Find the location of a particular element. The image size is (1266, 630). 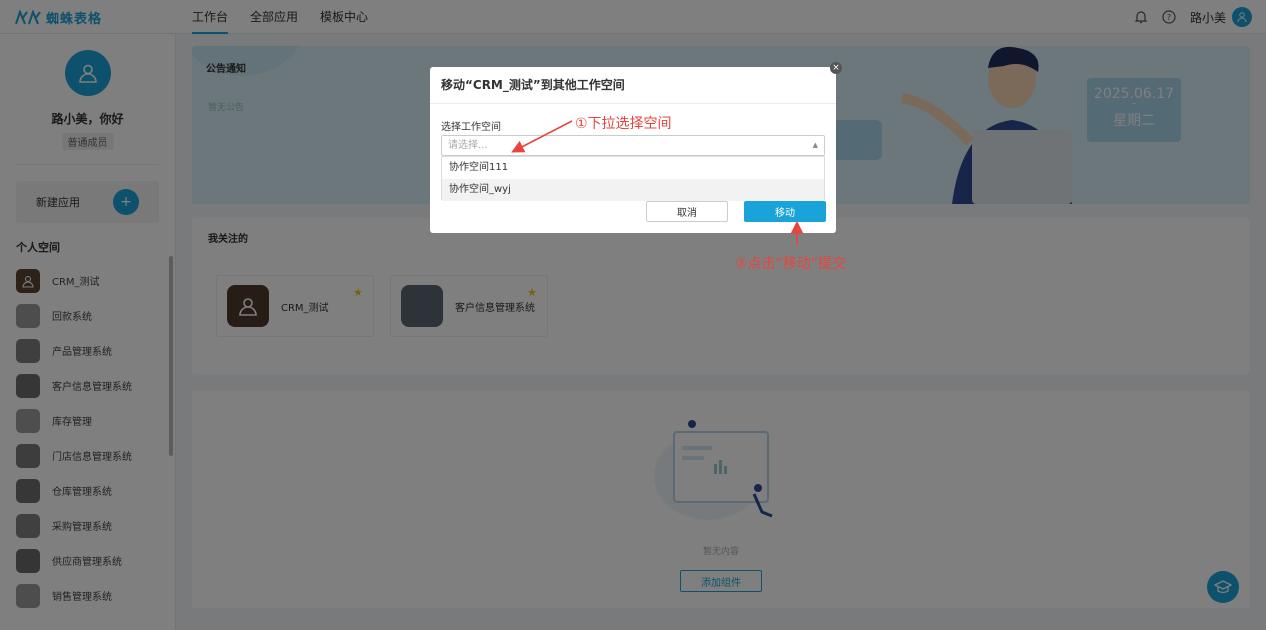

cancel-button: 取消 is located at coordinates (687, 211).